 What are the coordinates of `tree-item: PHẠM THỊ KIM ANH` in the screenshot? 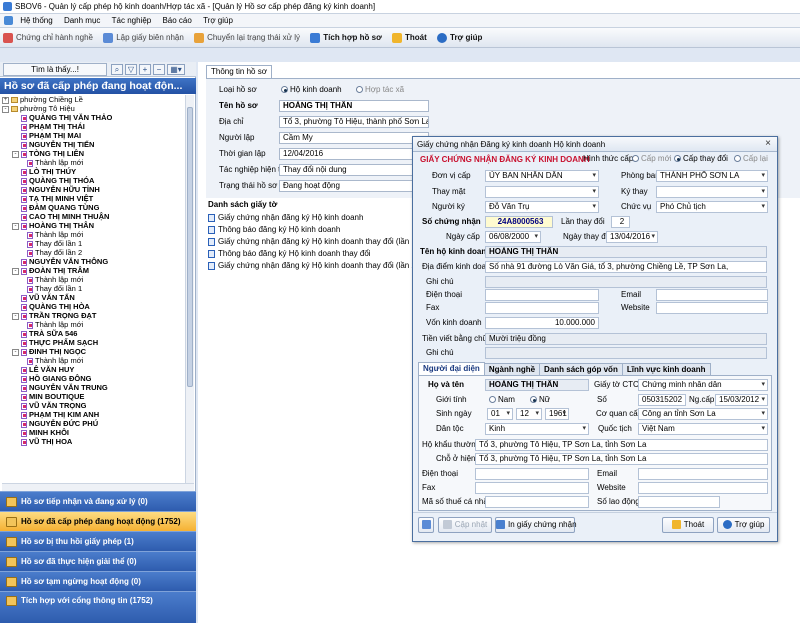 It's located at (93, 414).